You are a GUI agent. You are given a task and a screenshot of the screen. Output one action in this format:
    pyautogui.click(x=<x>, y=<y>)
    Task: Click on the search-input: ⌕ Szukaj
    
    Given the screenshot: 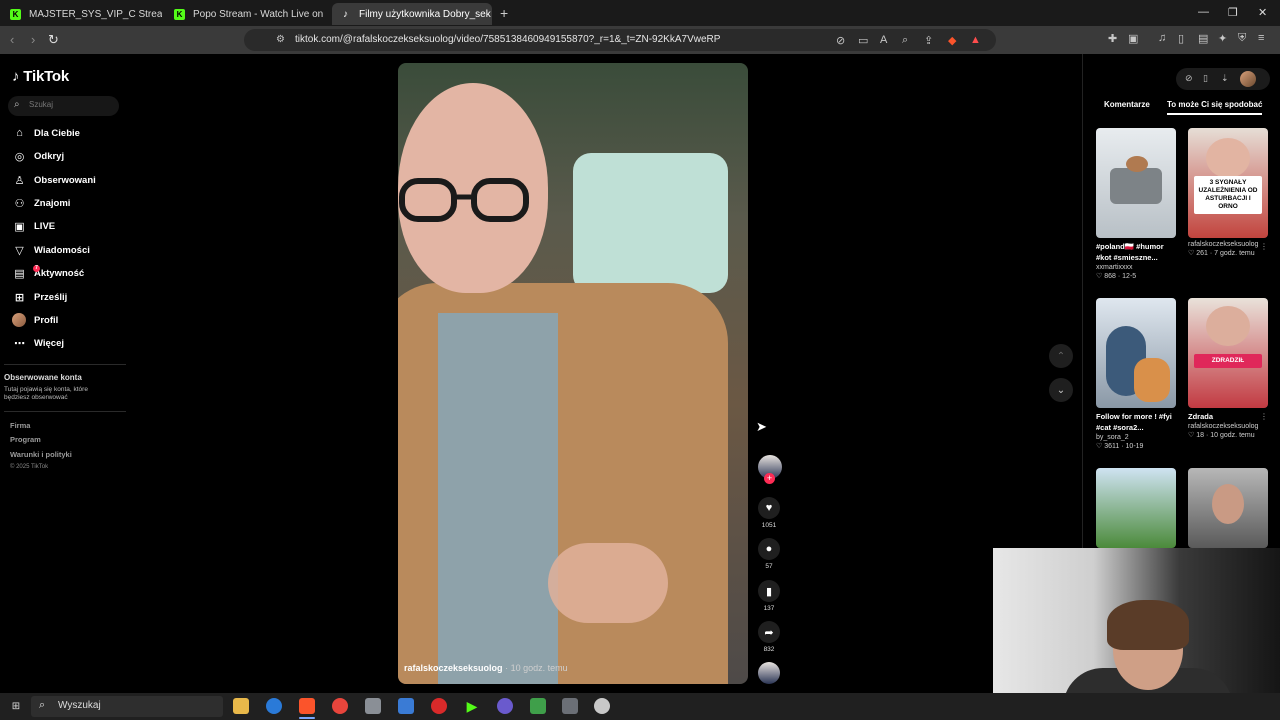 What is the action you would take?
    pyautogui.click(x=63, y=106)
    